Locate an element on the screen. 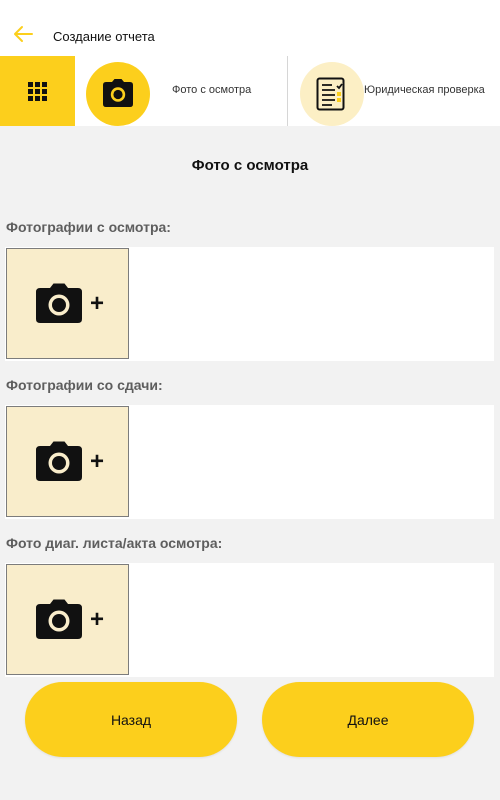  step-photo-label: Фото с осмотра is located at coordinates (212, 90).